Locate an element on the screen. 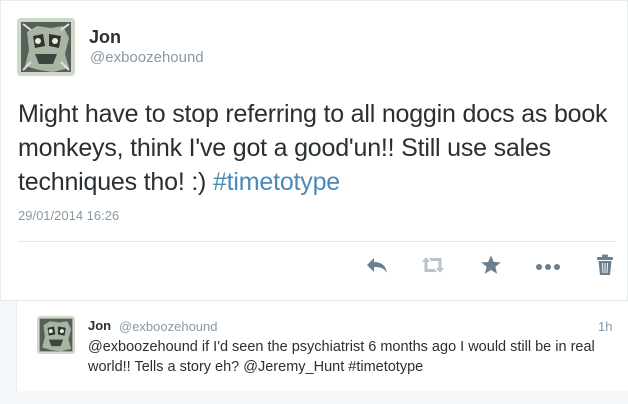  star-icon is located at coordinates (491, 267).